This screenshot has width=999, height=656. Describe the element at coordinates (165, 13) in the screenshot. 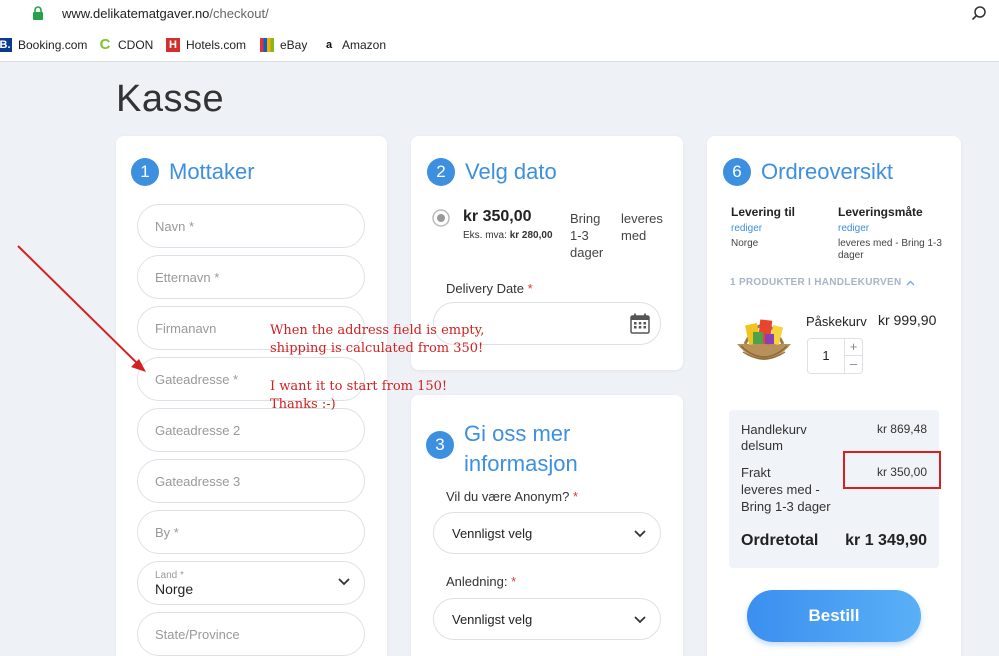

I see `url-text: www.delikatematgaver.no/checkout/` at that location.